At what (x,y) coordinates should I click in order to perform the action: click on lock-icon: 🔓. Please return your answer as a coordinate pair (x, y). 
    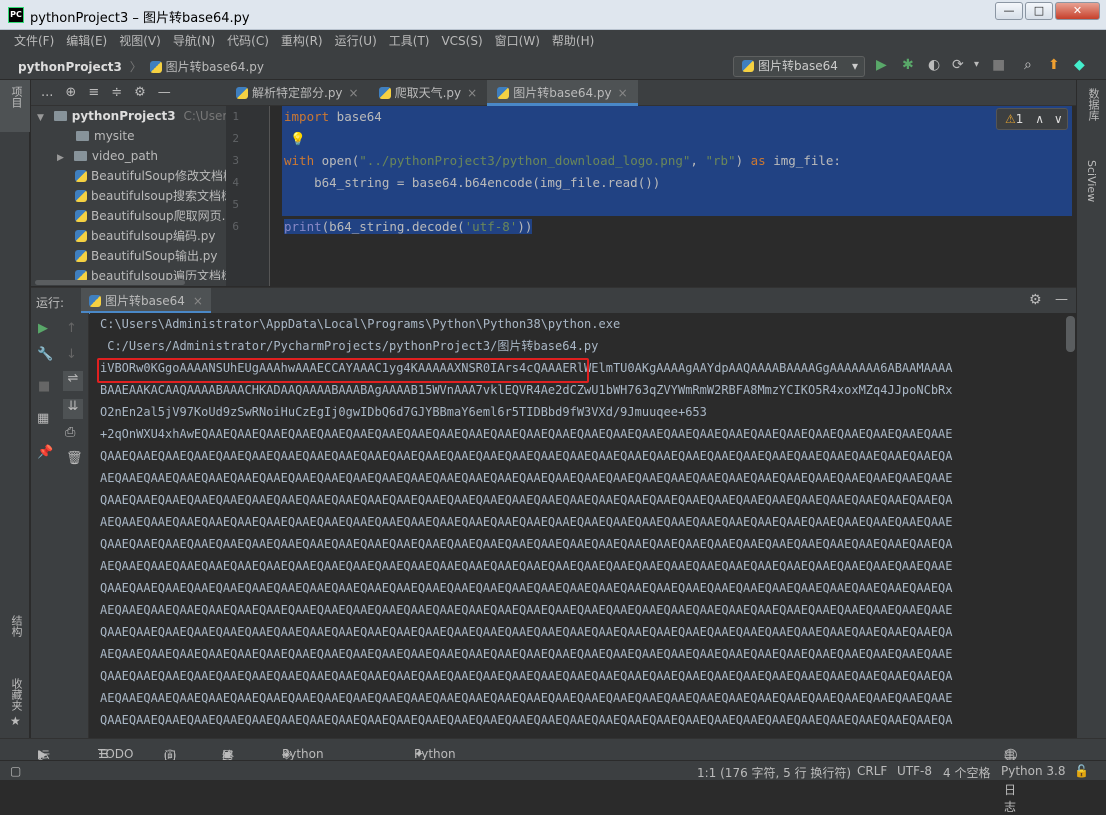
    Looking at the image, I should click on (1081, 771).